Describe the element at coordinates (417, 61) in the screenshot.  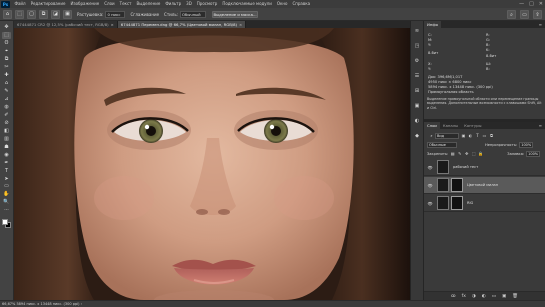
I see `properties-icon: ⚙` at that location.